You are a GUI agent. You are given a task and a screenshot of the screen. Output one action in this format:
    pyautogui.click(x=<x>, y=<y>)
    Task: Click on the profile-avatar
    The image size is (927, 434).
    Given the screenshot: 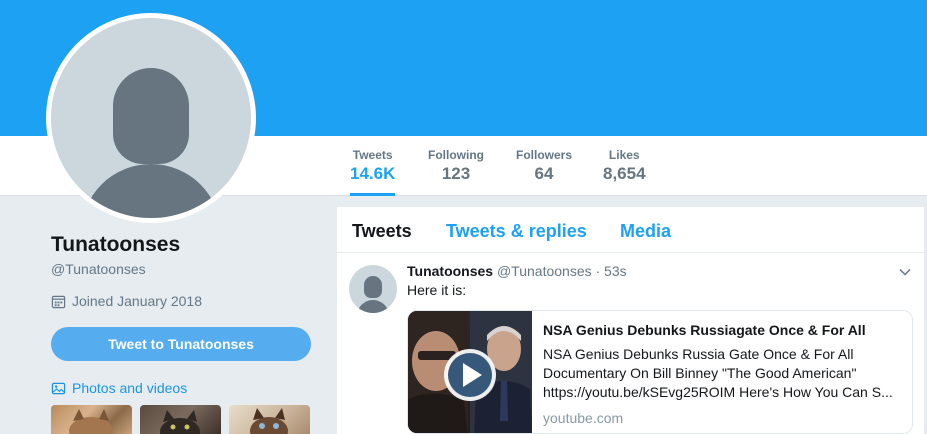 What is the action you would take?
    pyautogui.click(x=151, y=118)
    